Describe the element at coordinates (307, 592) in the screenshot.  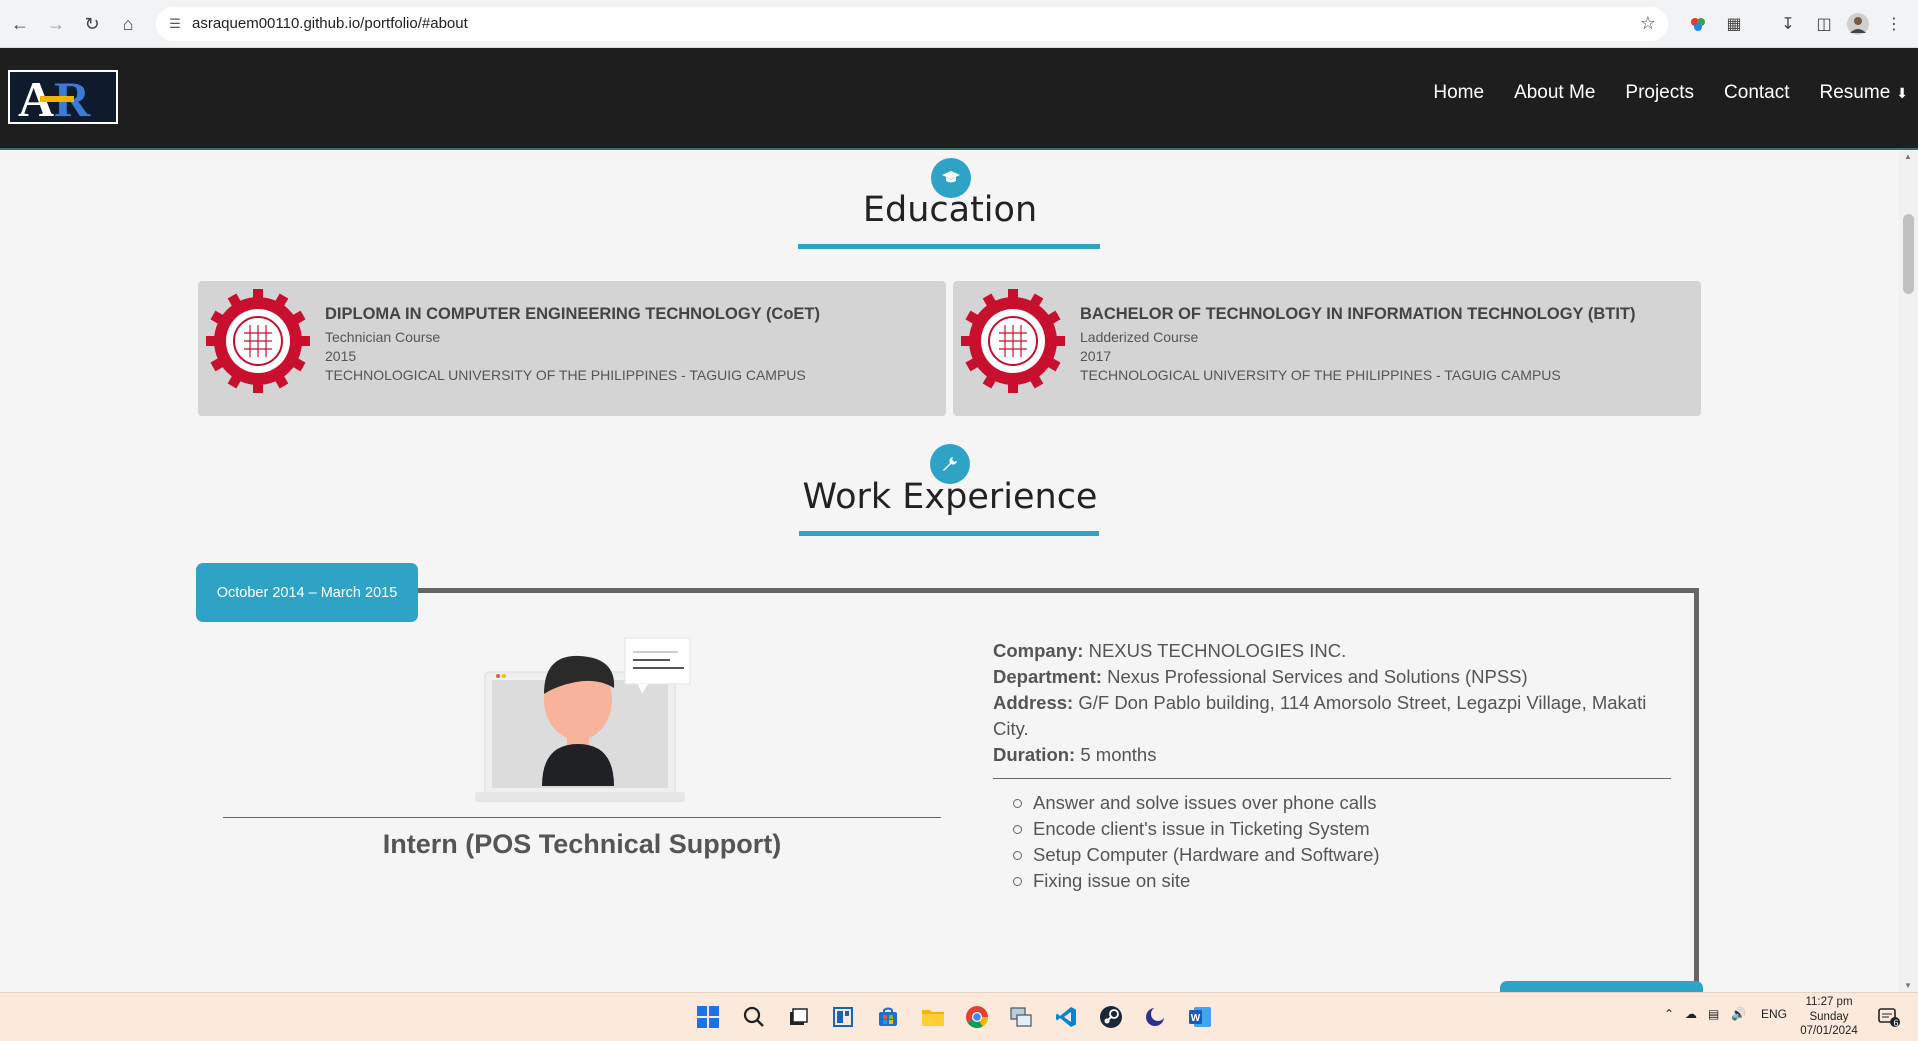
I see `work-date-badge: October 2014 – March 2015` at that location.